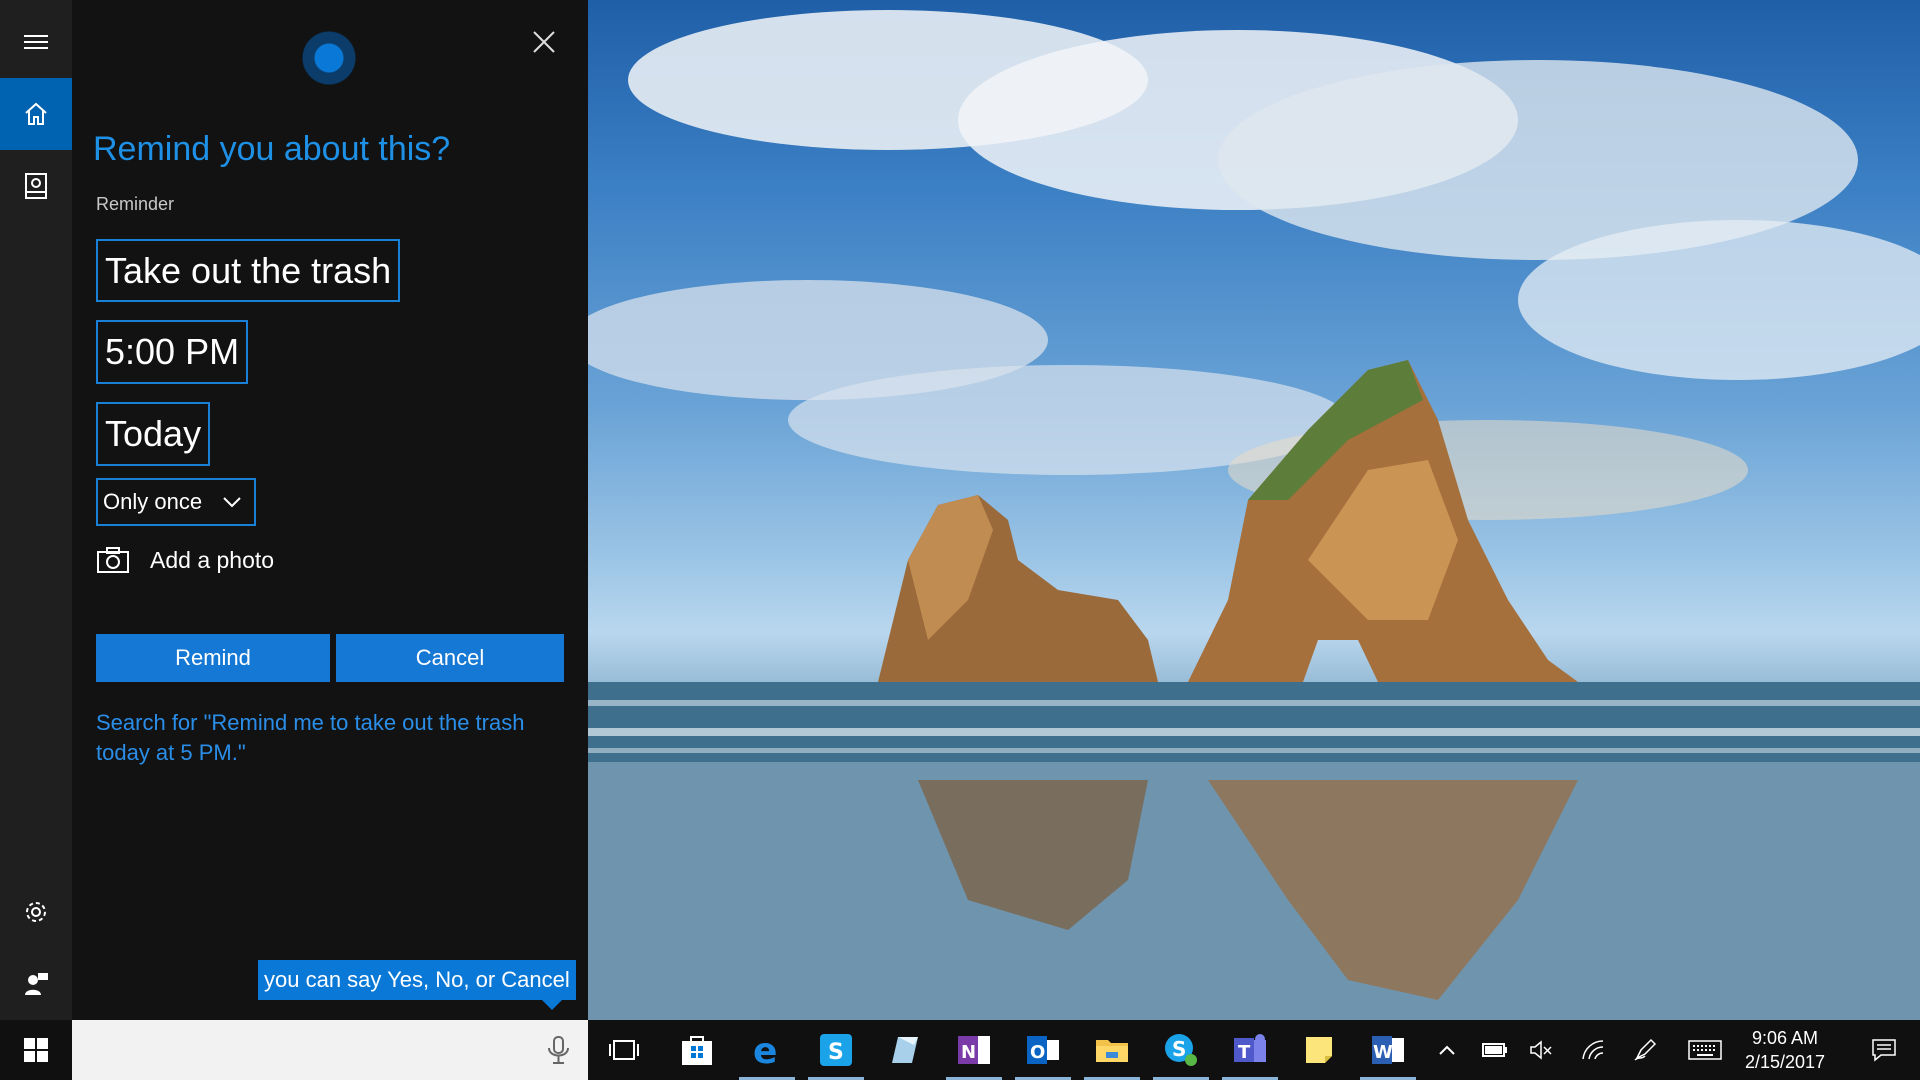  I want to click on cortana-logo, so click(329, 58).